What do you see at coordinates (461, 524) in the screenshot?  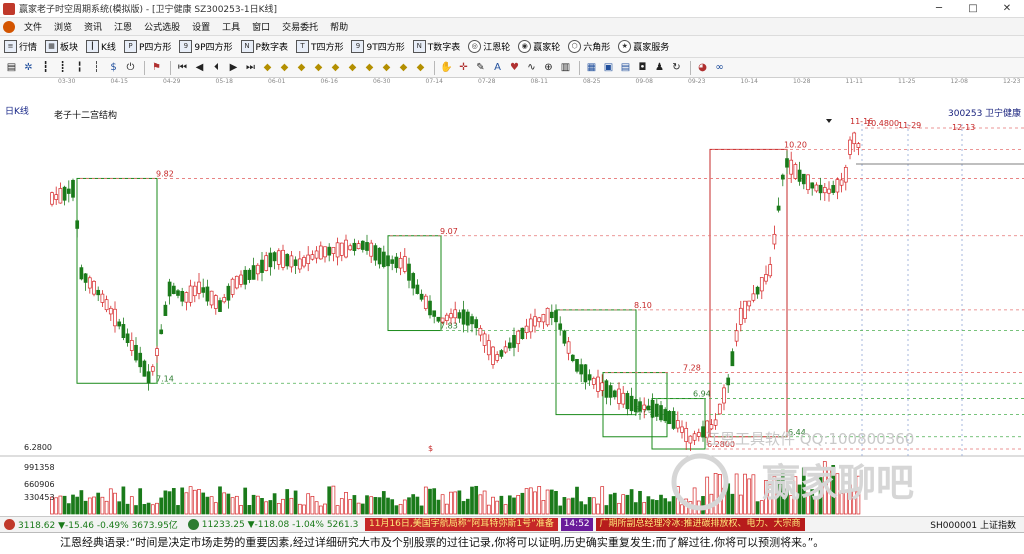 I see `news-item-1: 11月16日,美国宇航局称“阿耳特弥斯1号”准备` at bounding box center [461, 524].